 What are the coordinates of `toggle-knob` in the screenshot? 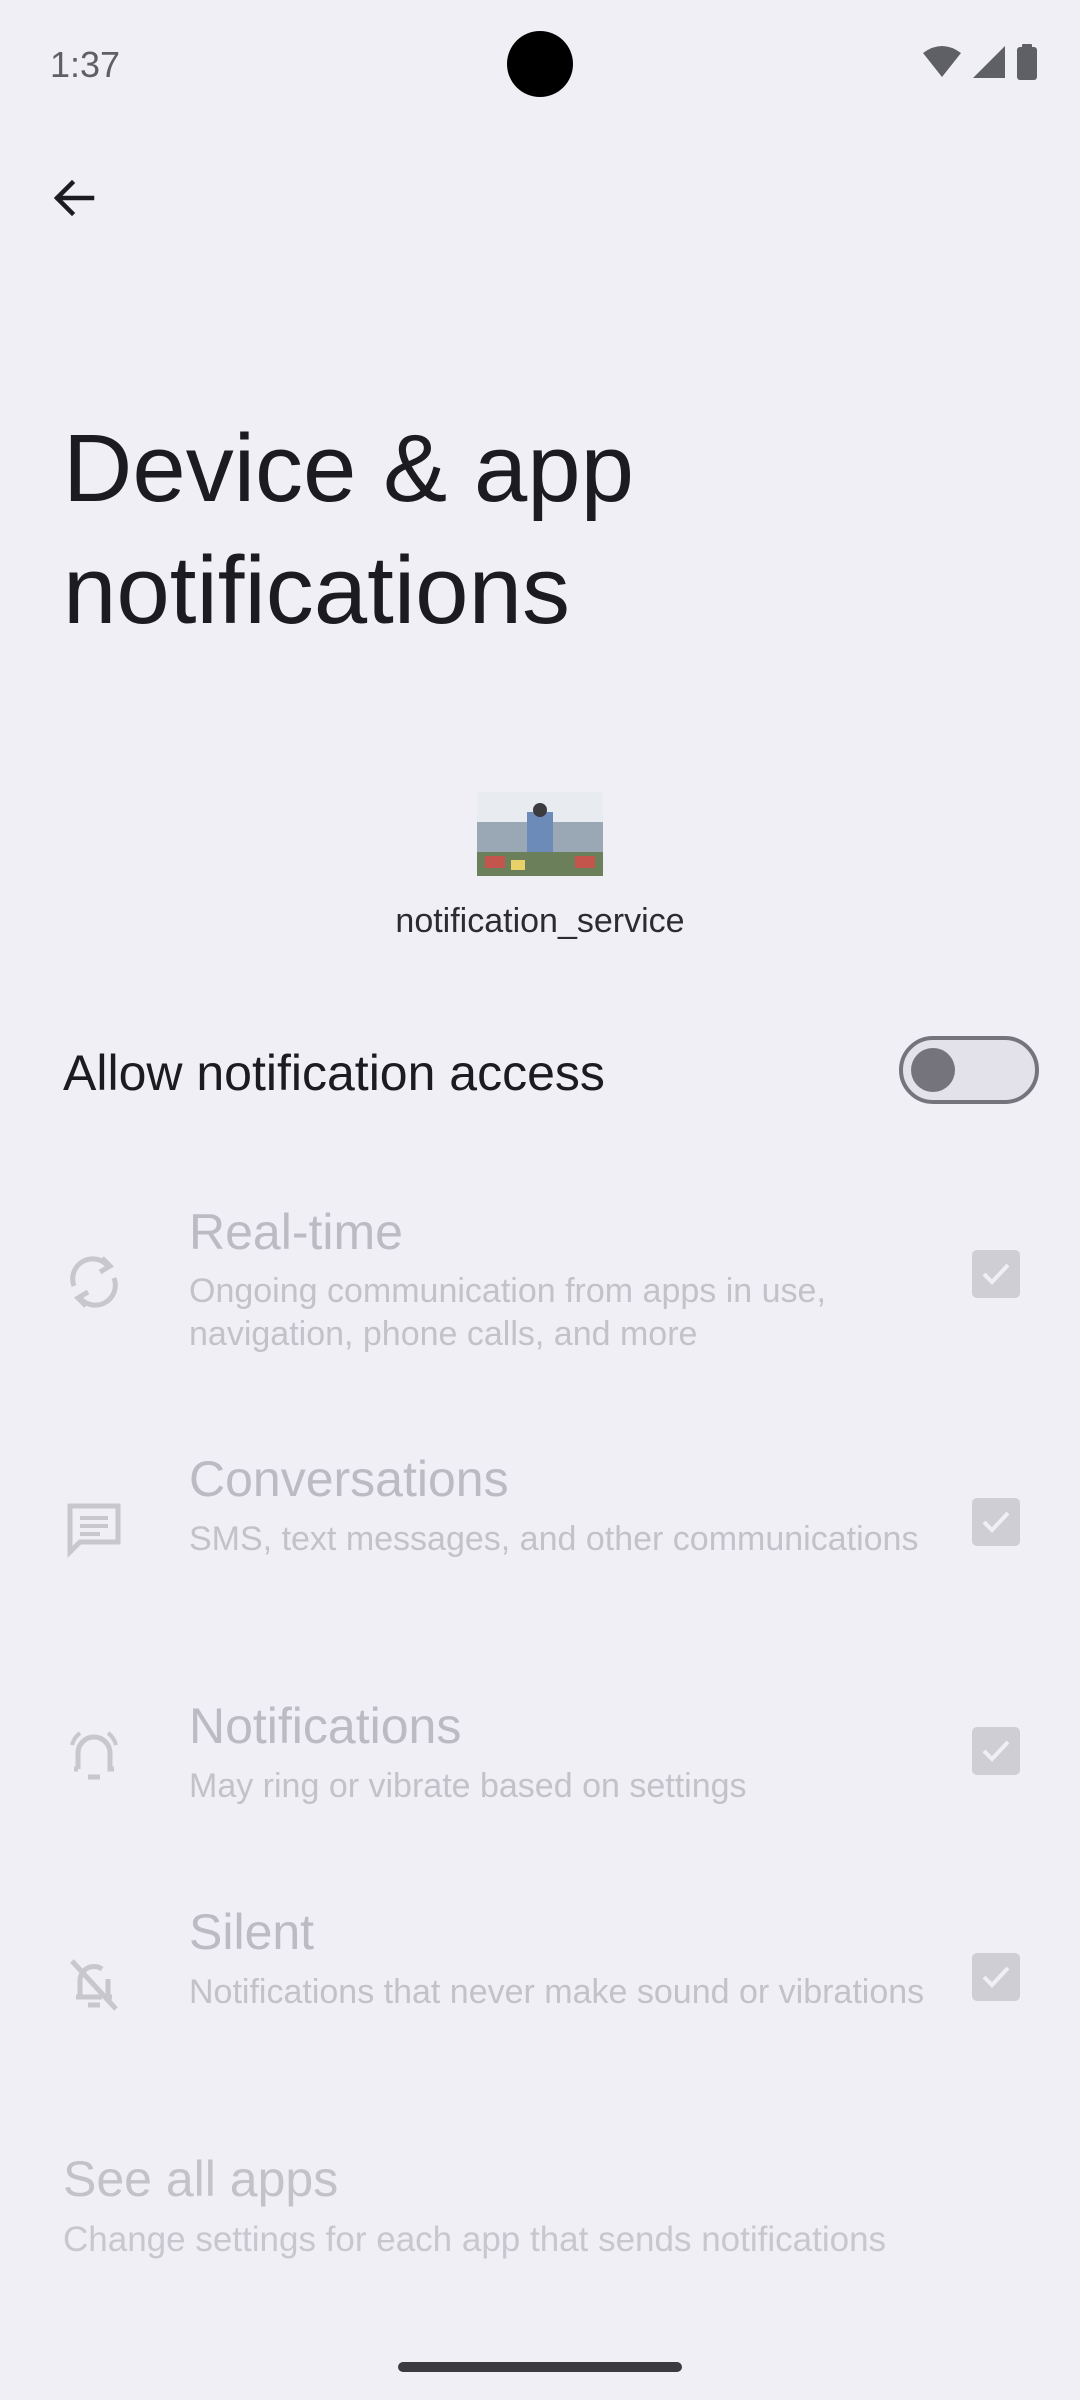 It's located at (933, 1070).